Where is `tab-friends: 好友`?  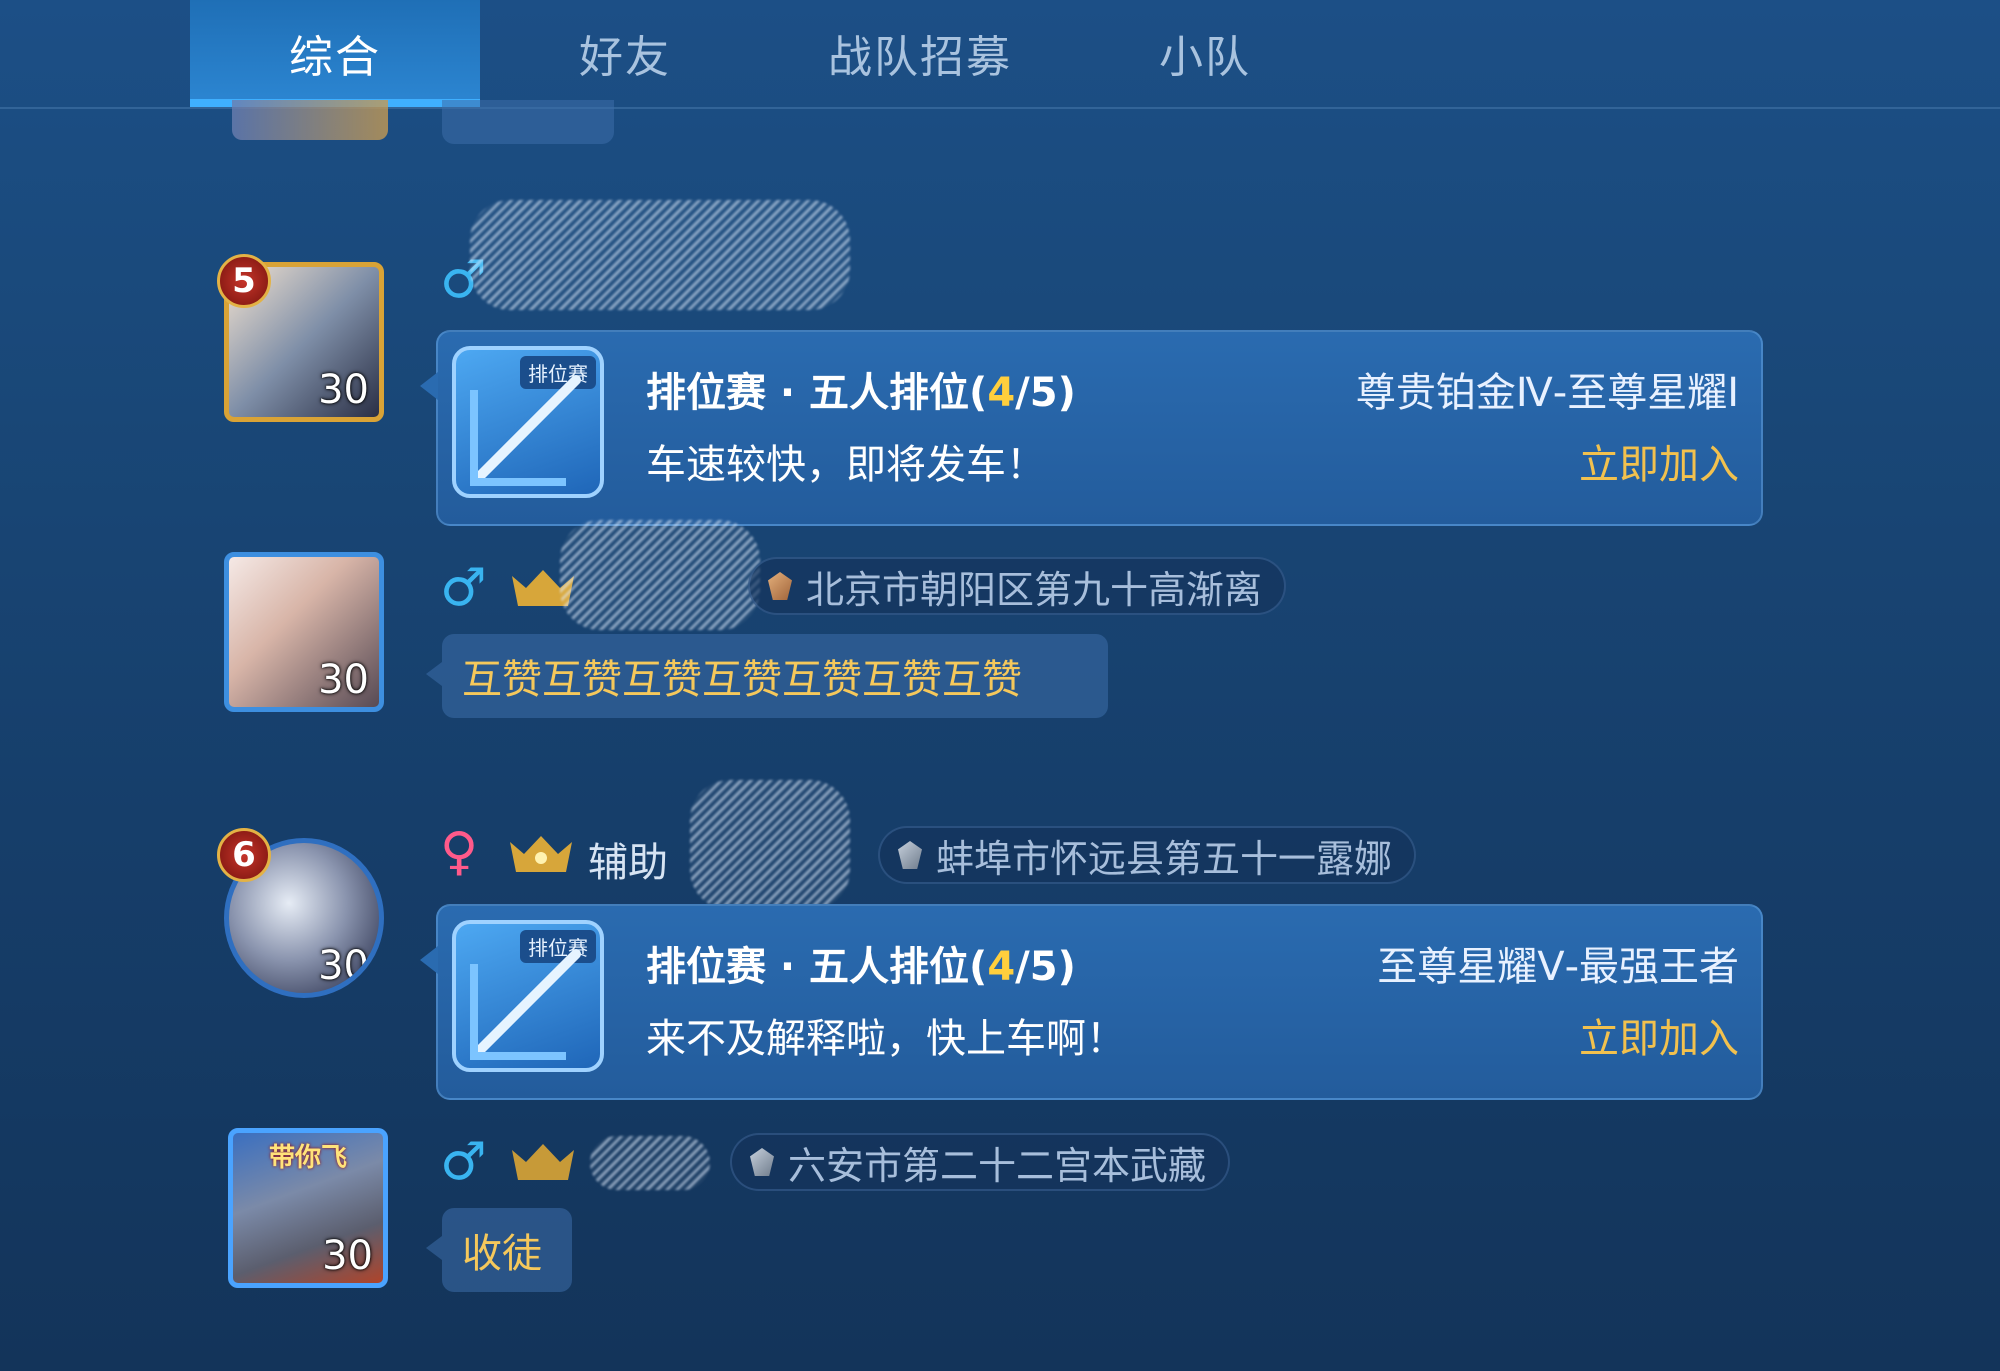
tab-friends: 好友 is located at coordinates (625, 52).